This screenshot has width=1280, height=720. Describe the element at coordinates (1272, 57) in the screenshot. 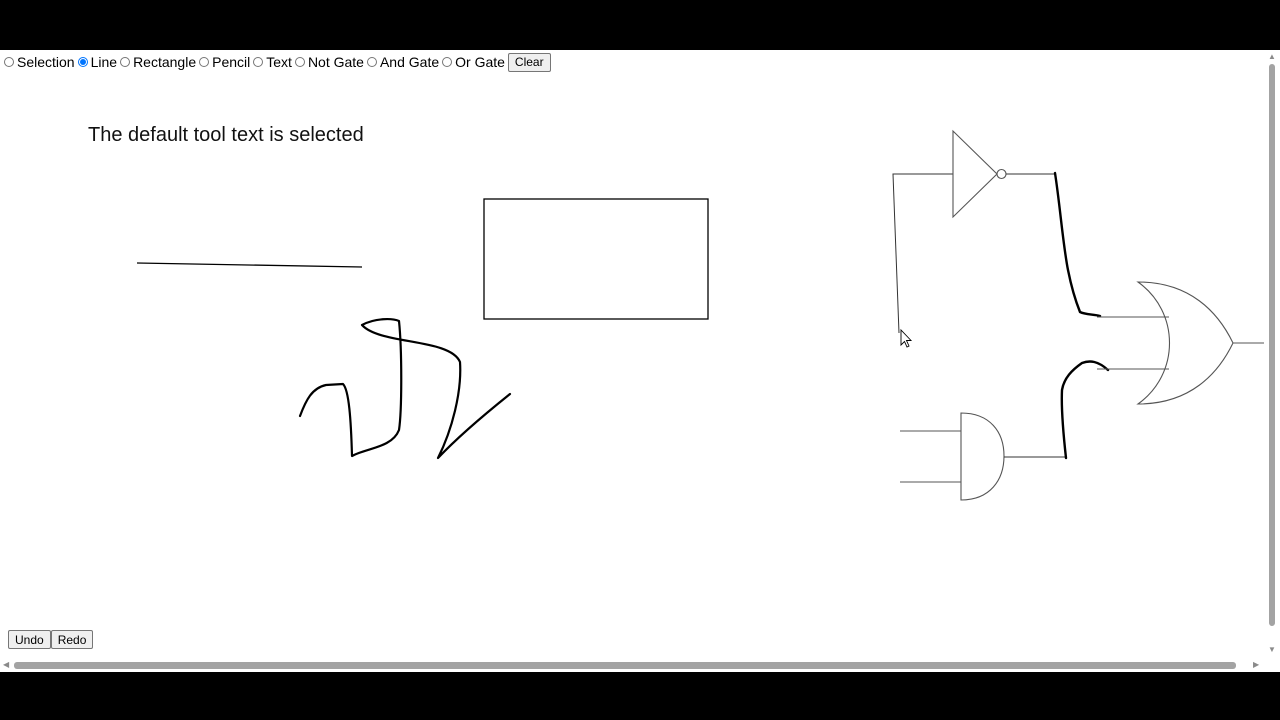

I see `scroll-up-icon: ▲` at that location.